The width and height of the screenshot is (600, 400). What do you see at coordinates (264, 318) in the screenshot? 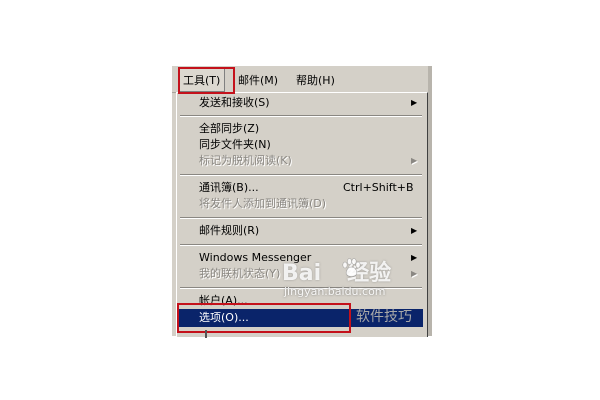
I see `highlight-box-options` at bounding box center [264, 318].